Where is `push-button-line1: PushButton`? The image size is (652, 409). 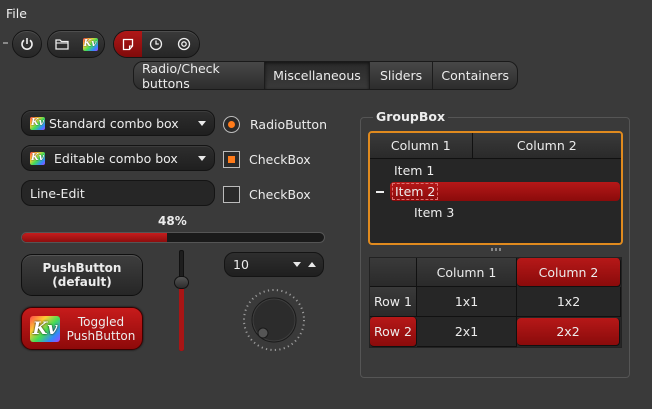 push-button-line1: PushButton is located at coordinates (82, 268).